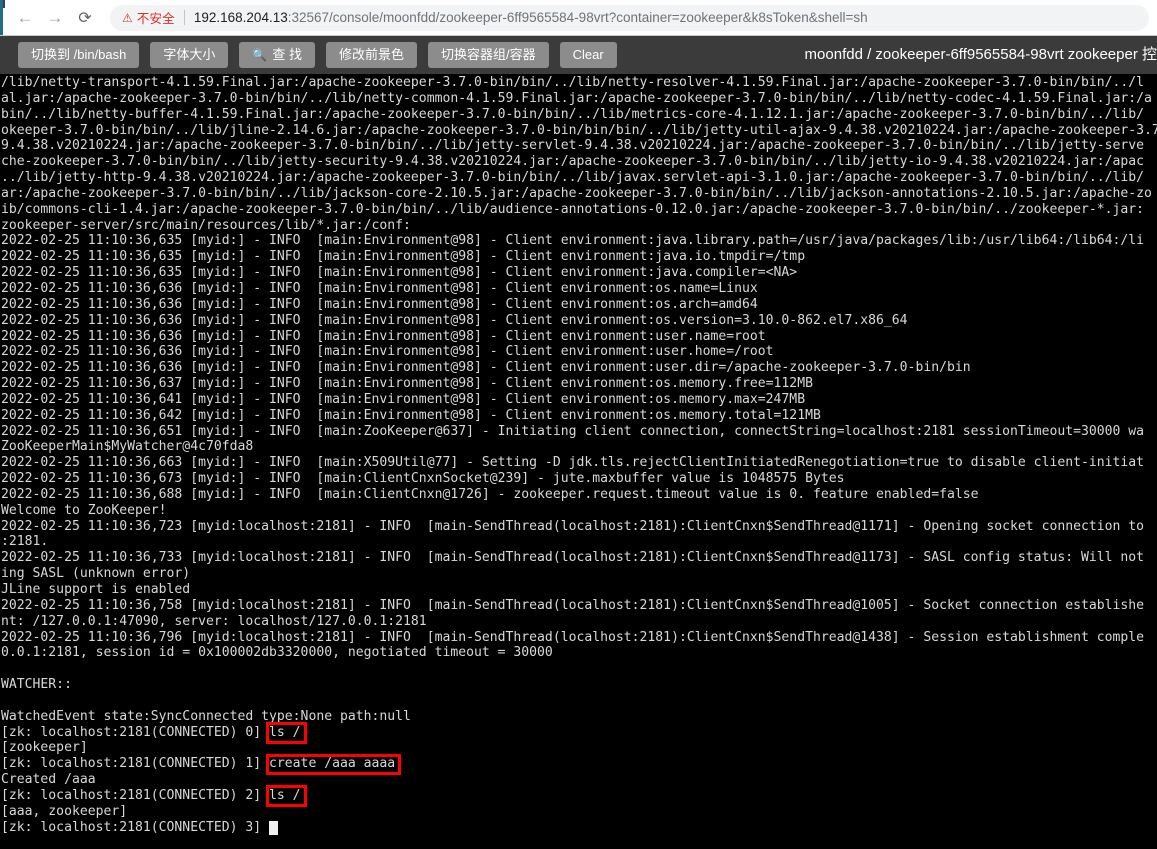 The height and width of the screenshot is (849, 1157). What do you see at coordinates (127, 17) in the screenshot?
I see `warning-triangle-icon: ⚠` at bounding box center [127, 17].